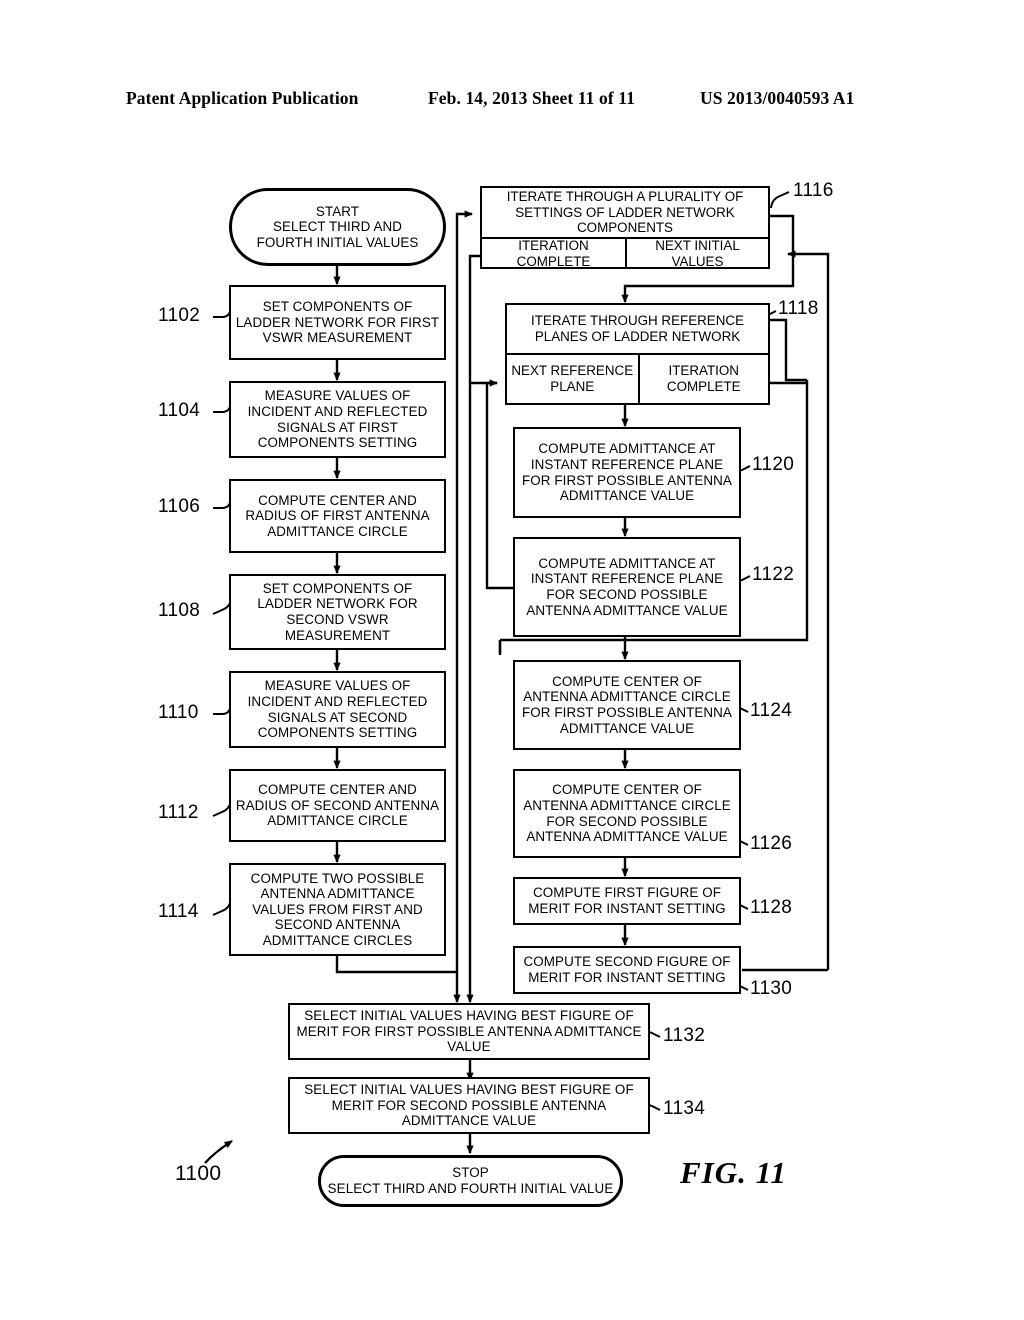 This screenshot has width=1024, height=1320. What do you see at coordinates (798, 308) in the screenshot?
I see `numeral-1118: 1118` at bounding box center [798, 308].